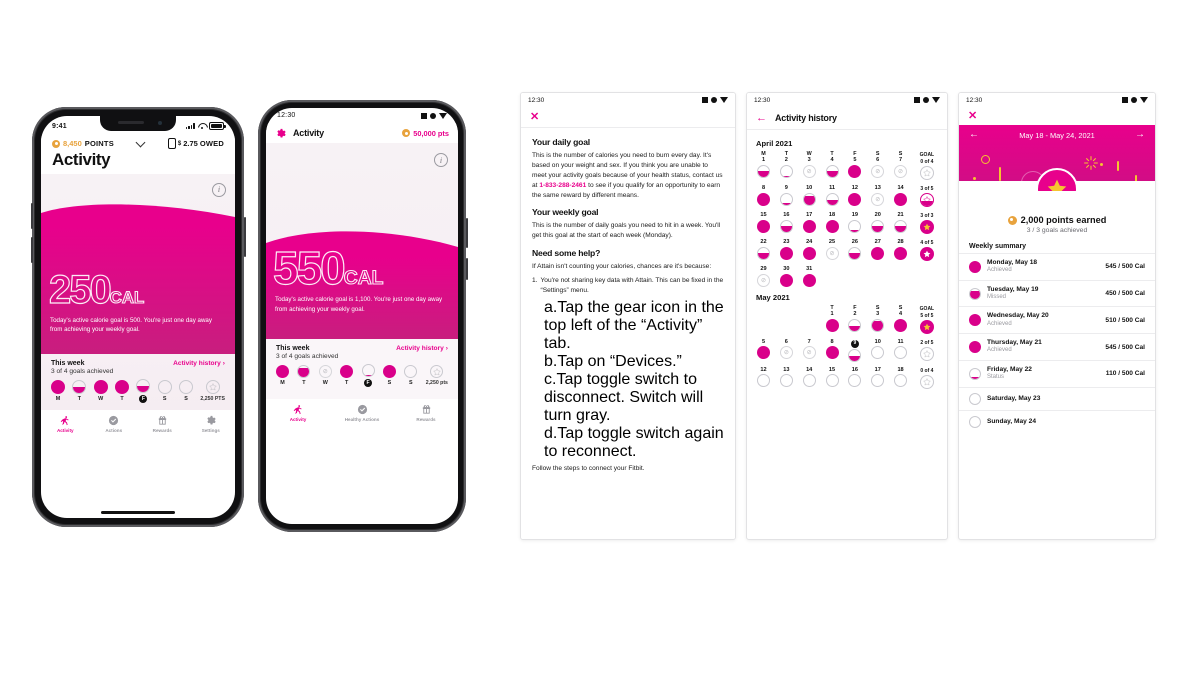 This screenshot has width=1200, height=675. I want to click on calendar-day: 22, so click(763, 249).